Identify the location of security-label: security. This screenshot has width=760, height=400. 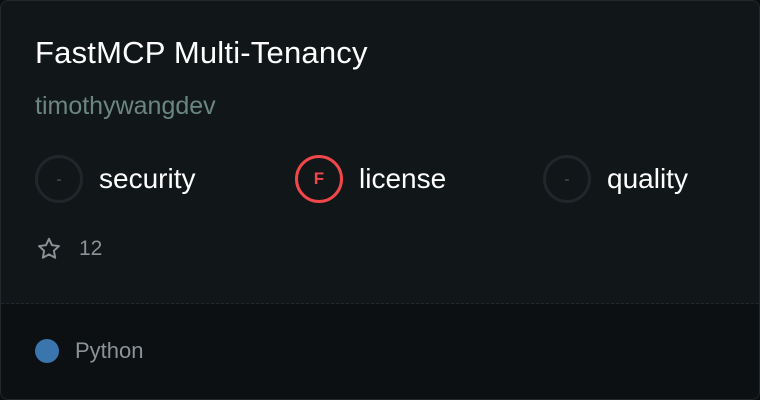
(147, 178).